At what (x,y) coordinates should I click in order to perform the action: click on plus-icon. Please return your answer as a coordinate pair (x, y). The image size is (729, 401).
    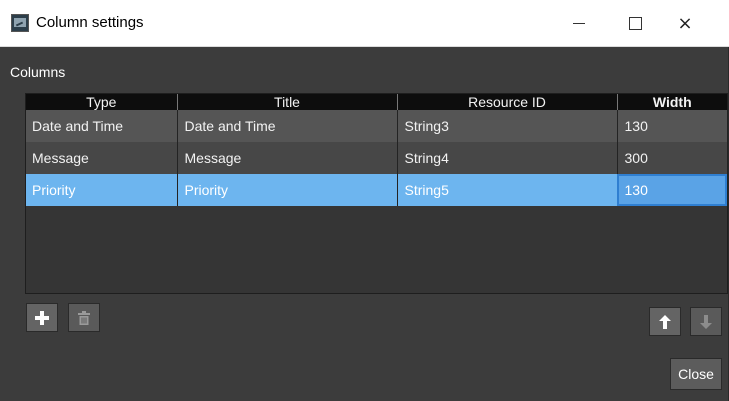
    Looking at the image, I should click on (42, 317).